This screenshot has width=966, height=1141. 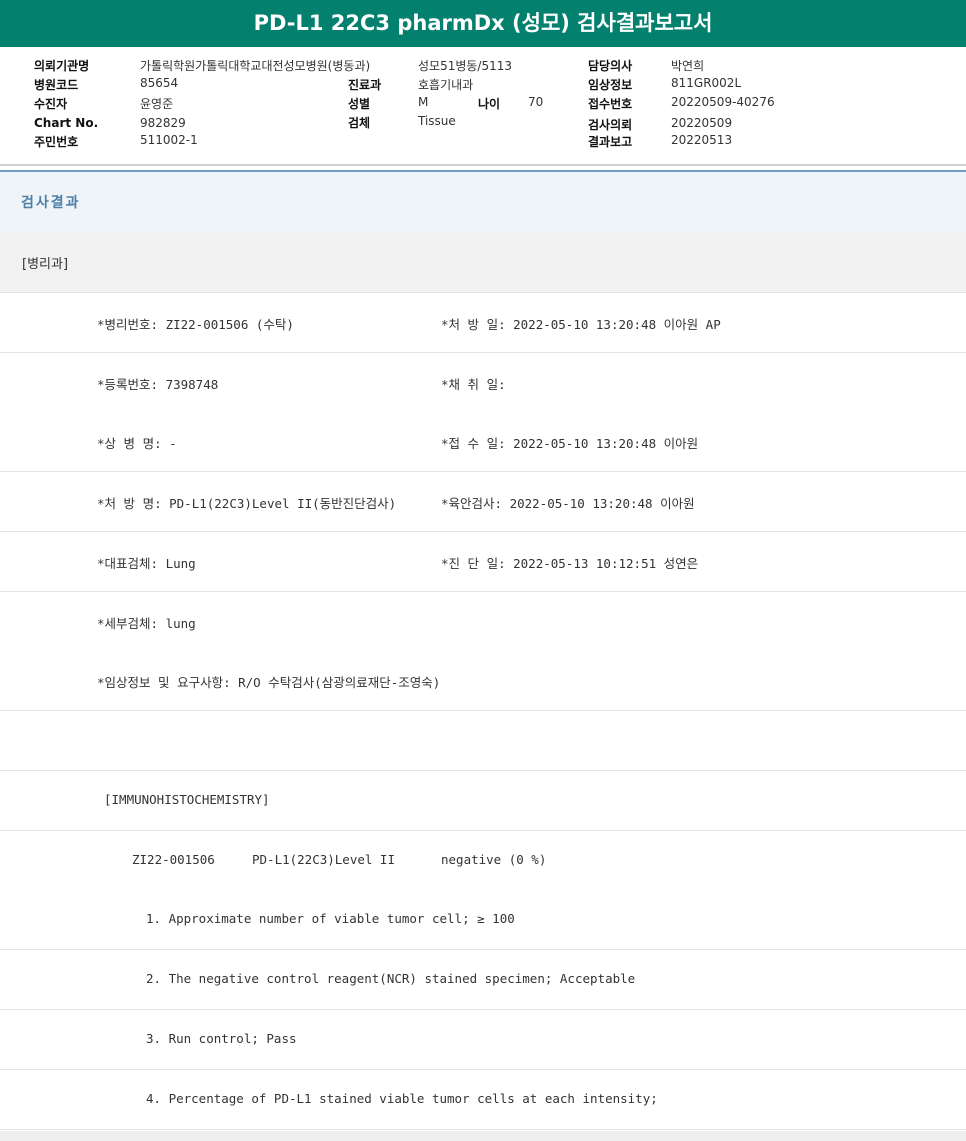 What do you see at coordinates (483, 1040) in the screenshot?
I see `result-row: 3. Run control; Pass` at bounding box center [483, 1040].